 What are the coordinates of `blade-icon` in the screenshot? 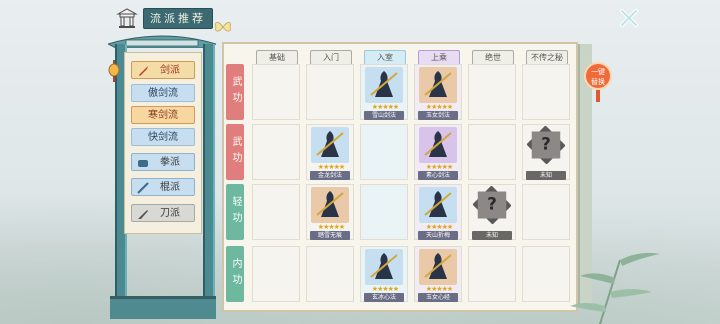 It's located at (143, 214).